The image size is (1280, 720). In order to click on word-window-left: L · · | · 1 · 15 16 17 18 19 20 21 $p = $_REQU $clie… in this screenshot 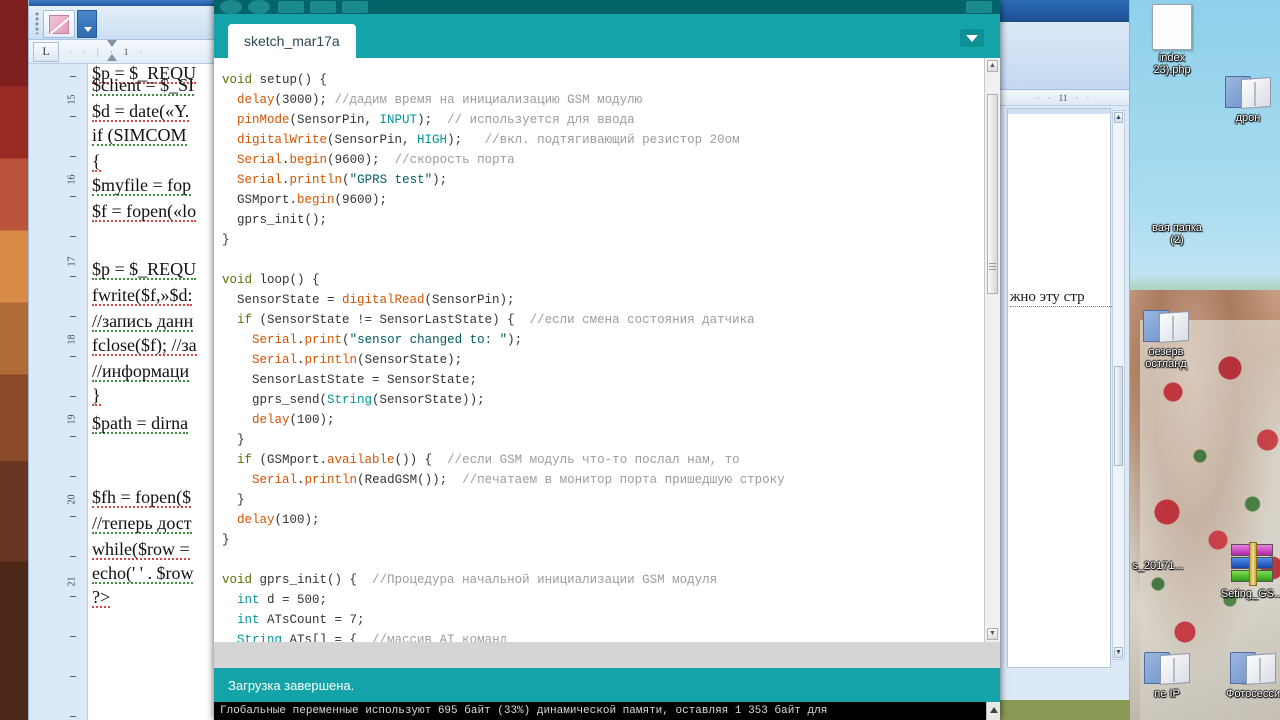, I will do `click(121, 360)`.